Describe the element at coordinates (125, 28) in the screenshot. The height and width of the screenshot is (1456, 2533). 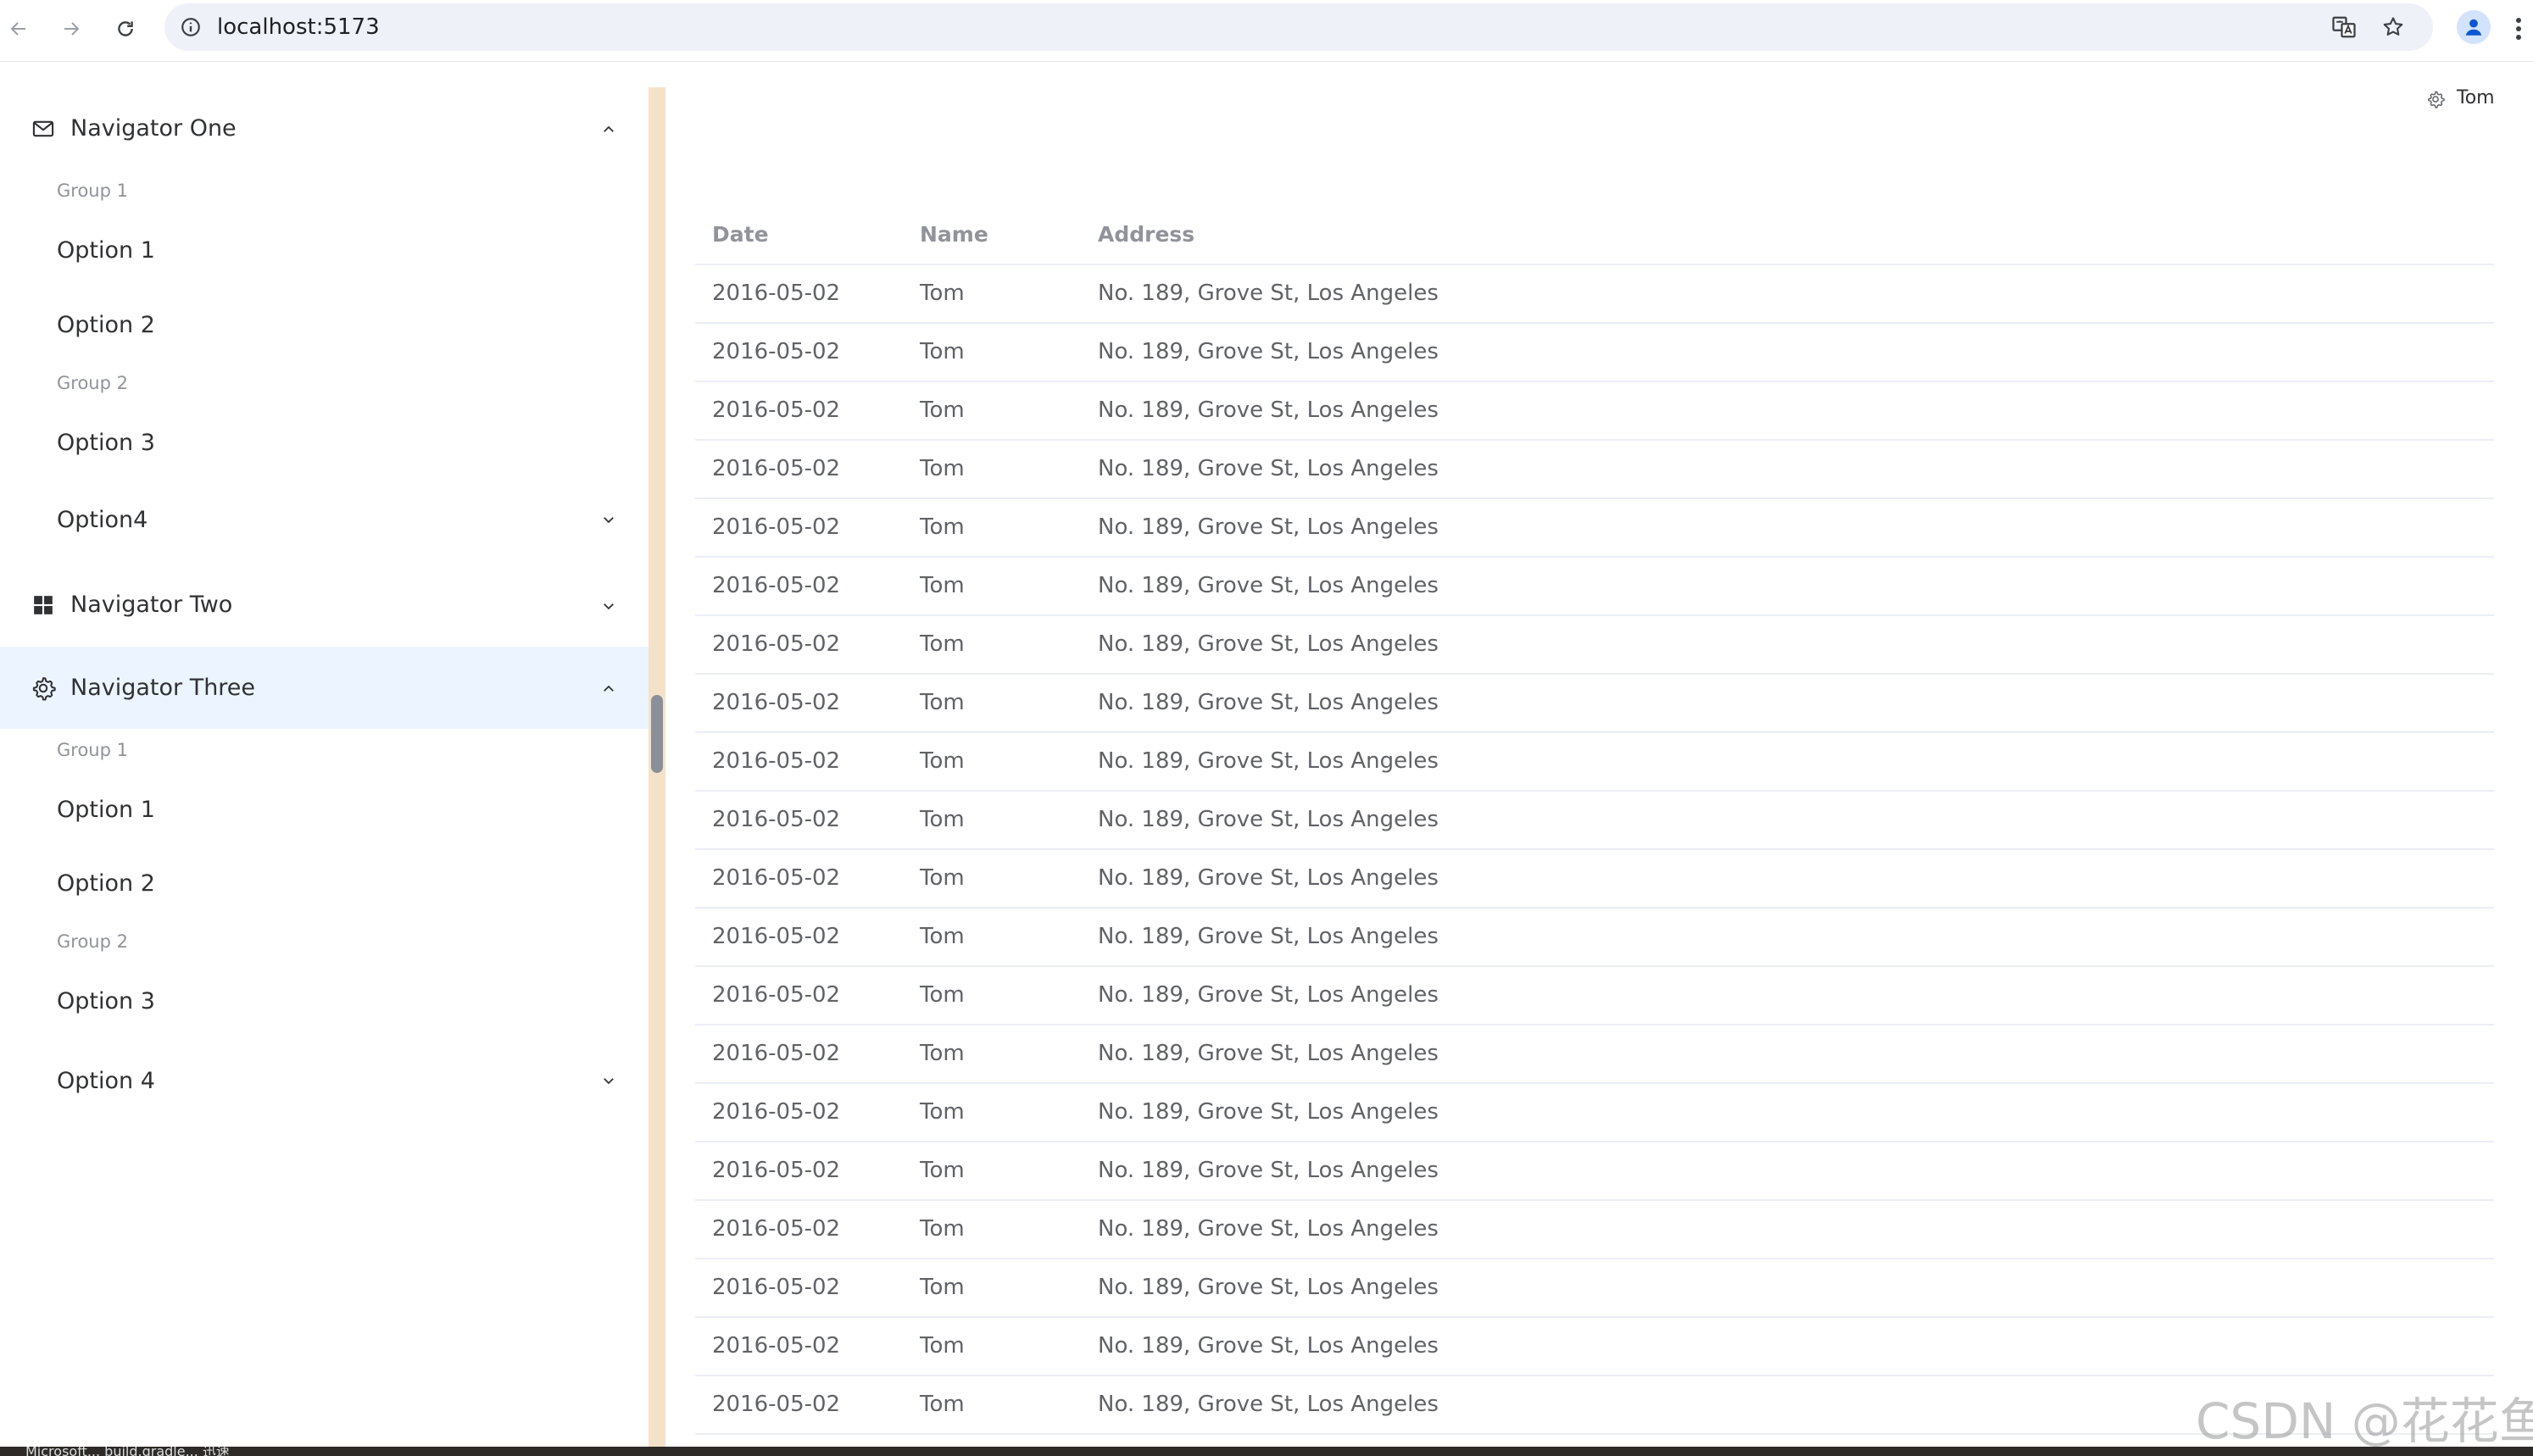
I see `reload-button` at that location.